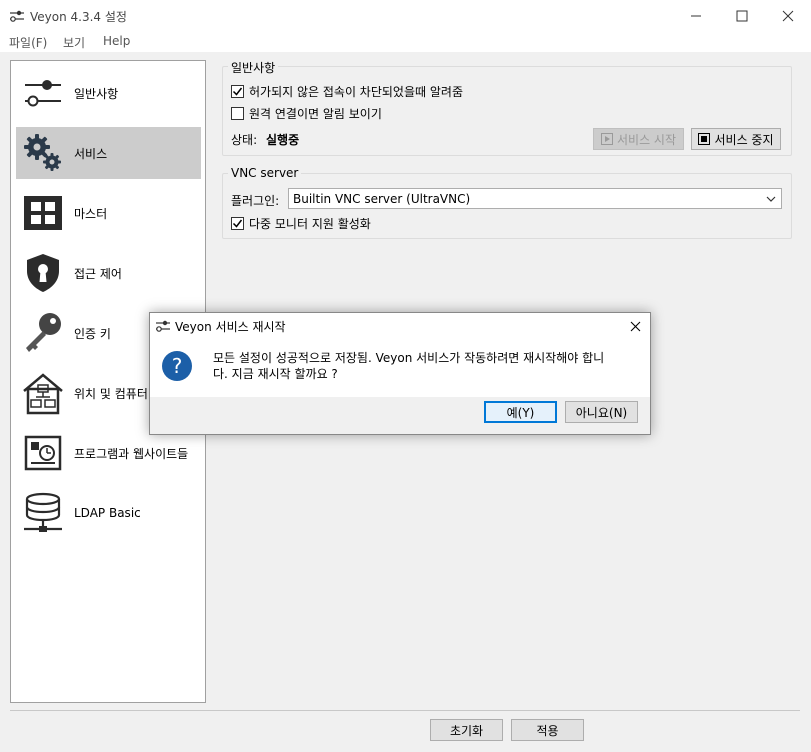 The height and width of the screenshot is (752, 811). I want to click on minimize-button, so click(696, 15).